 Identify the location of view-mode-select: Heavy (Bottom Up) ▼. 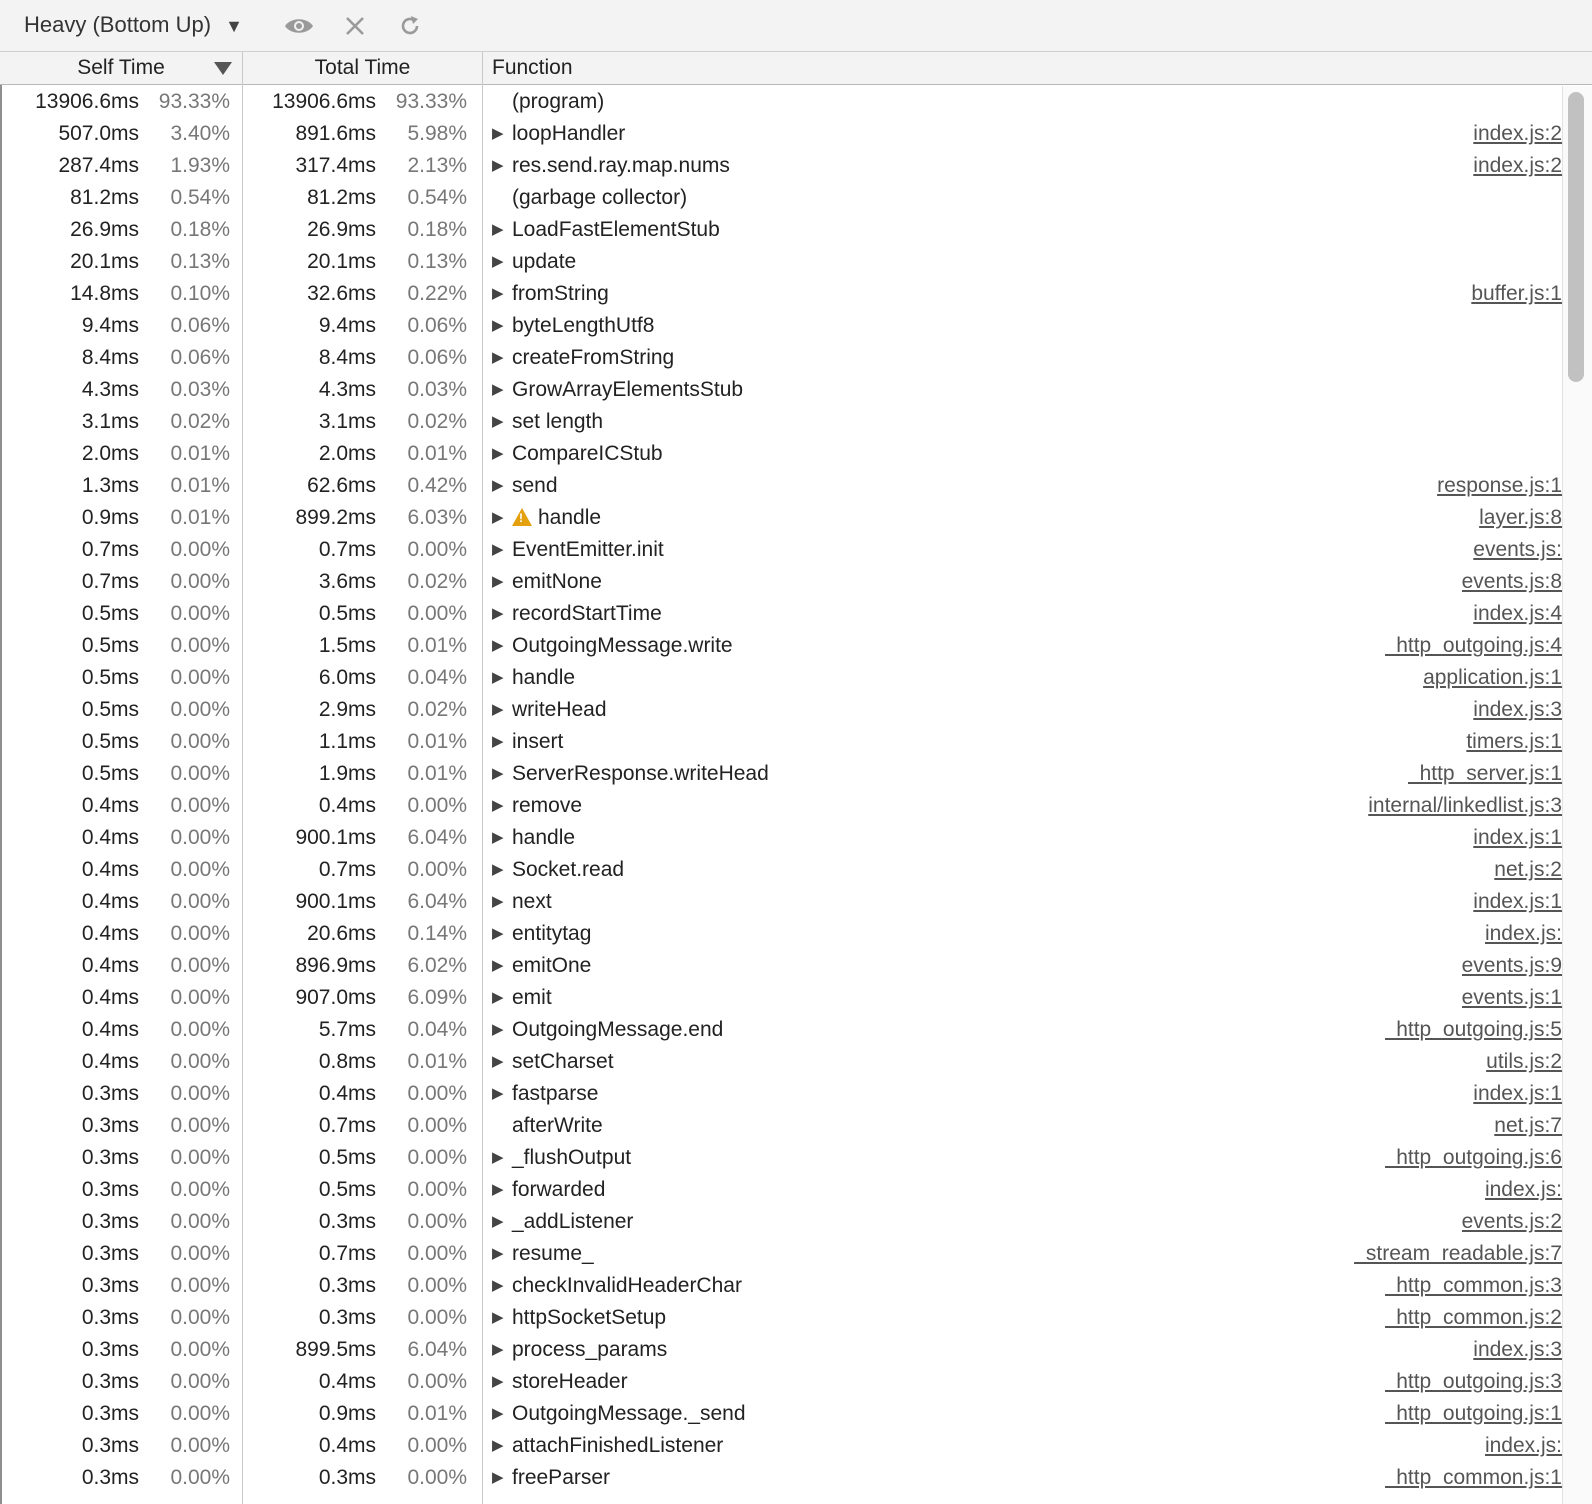
(133, 25).